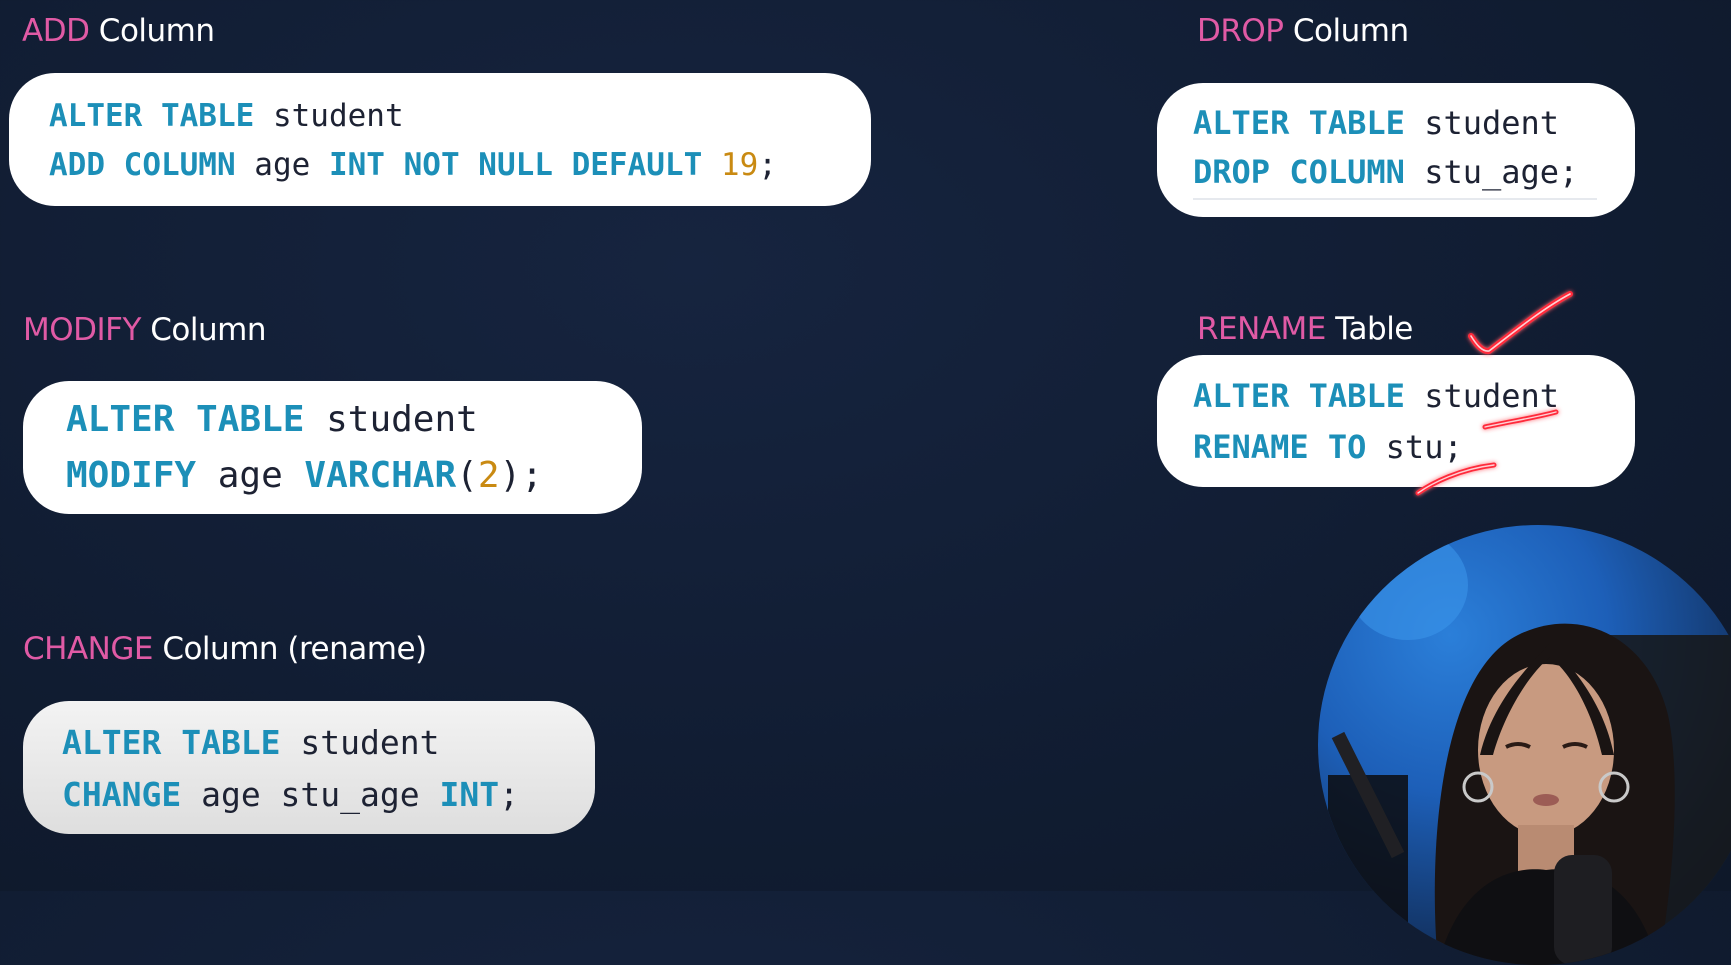 The height and width of the screenshot is (965, 1731). What do you see at coordinates (310, 794) in the screenshot?
I see `sql-text: age stu_age` at bounding box center [310, 794].